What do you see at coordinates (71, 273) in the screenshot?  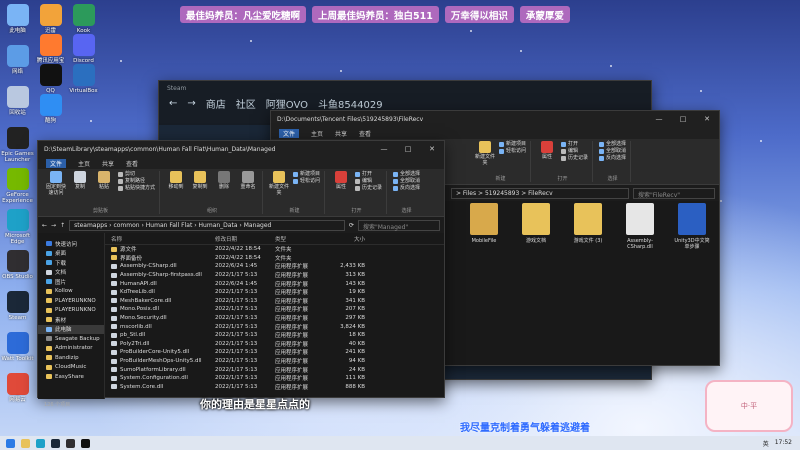 I see `nav-item: 文档` at bounding box center [71, 273].